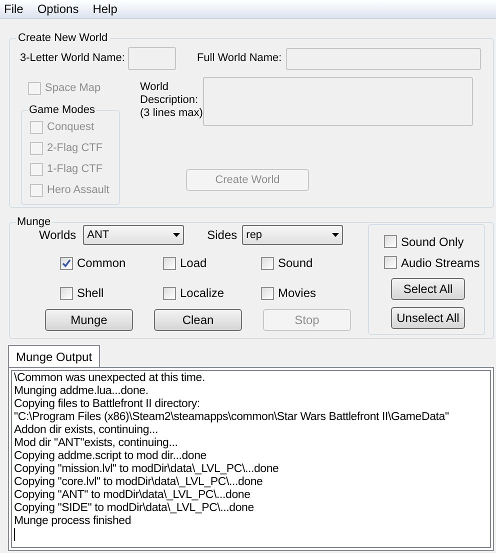 This screenshot has width=496, height=553. Describe the element at coordinates (78, 190) in the screenshot. I see `checkbox-label: Hero Assault` at that location.